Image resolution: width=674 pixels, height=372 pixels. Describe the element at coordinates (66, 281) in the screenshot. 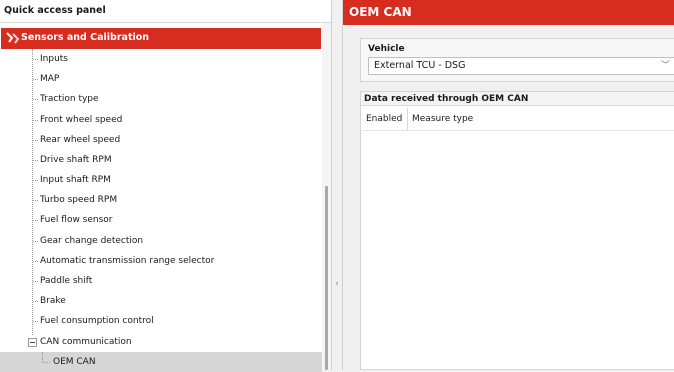

I see `tree-item-label: Paddle shift` at that location.